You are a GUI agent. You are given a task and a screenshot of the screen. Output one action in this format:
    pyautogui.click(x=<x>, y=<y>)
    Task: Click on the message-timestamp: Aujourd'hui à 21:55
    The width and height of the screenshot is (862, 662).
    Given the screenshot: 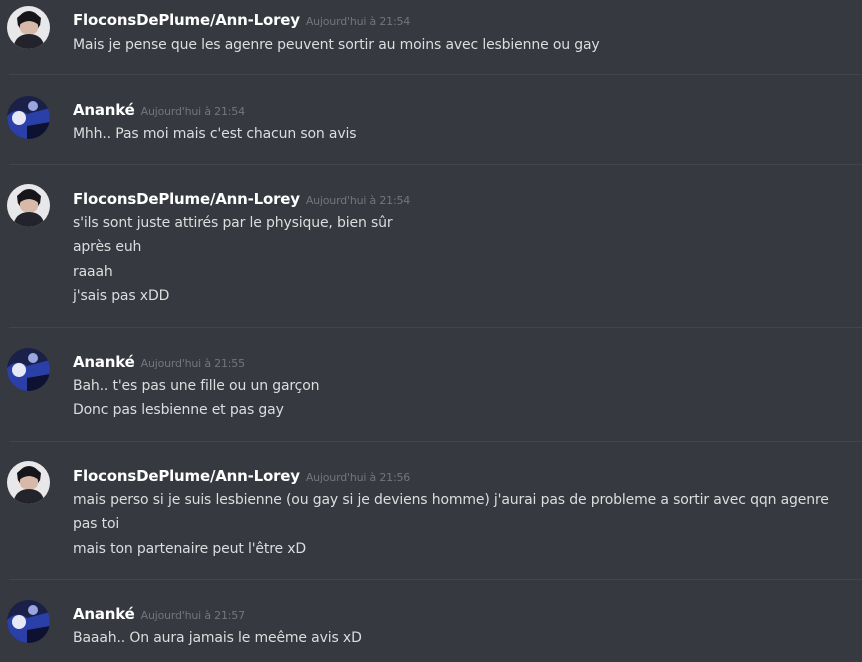 What is the action you would take?
    pyautogui.click(x=193, y=363)
    